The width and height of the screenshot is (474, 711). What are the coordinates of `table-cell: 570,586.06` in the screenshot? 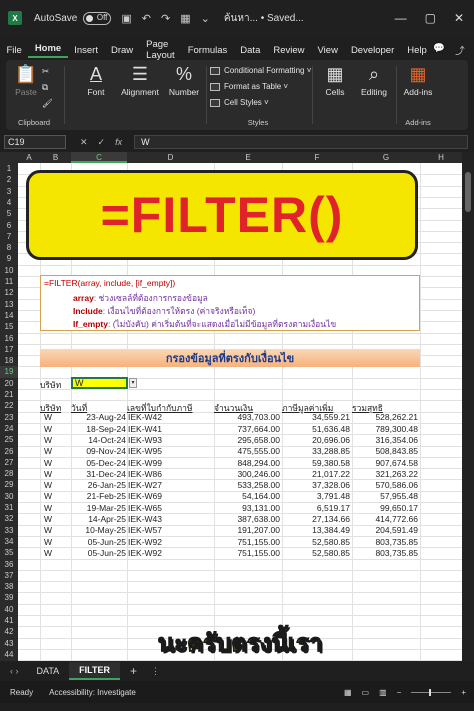 It's located at (385, 485).